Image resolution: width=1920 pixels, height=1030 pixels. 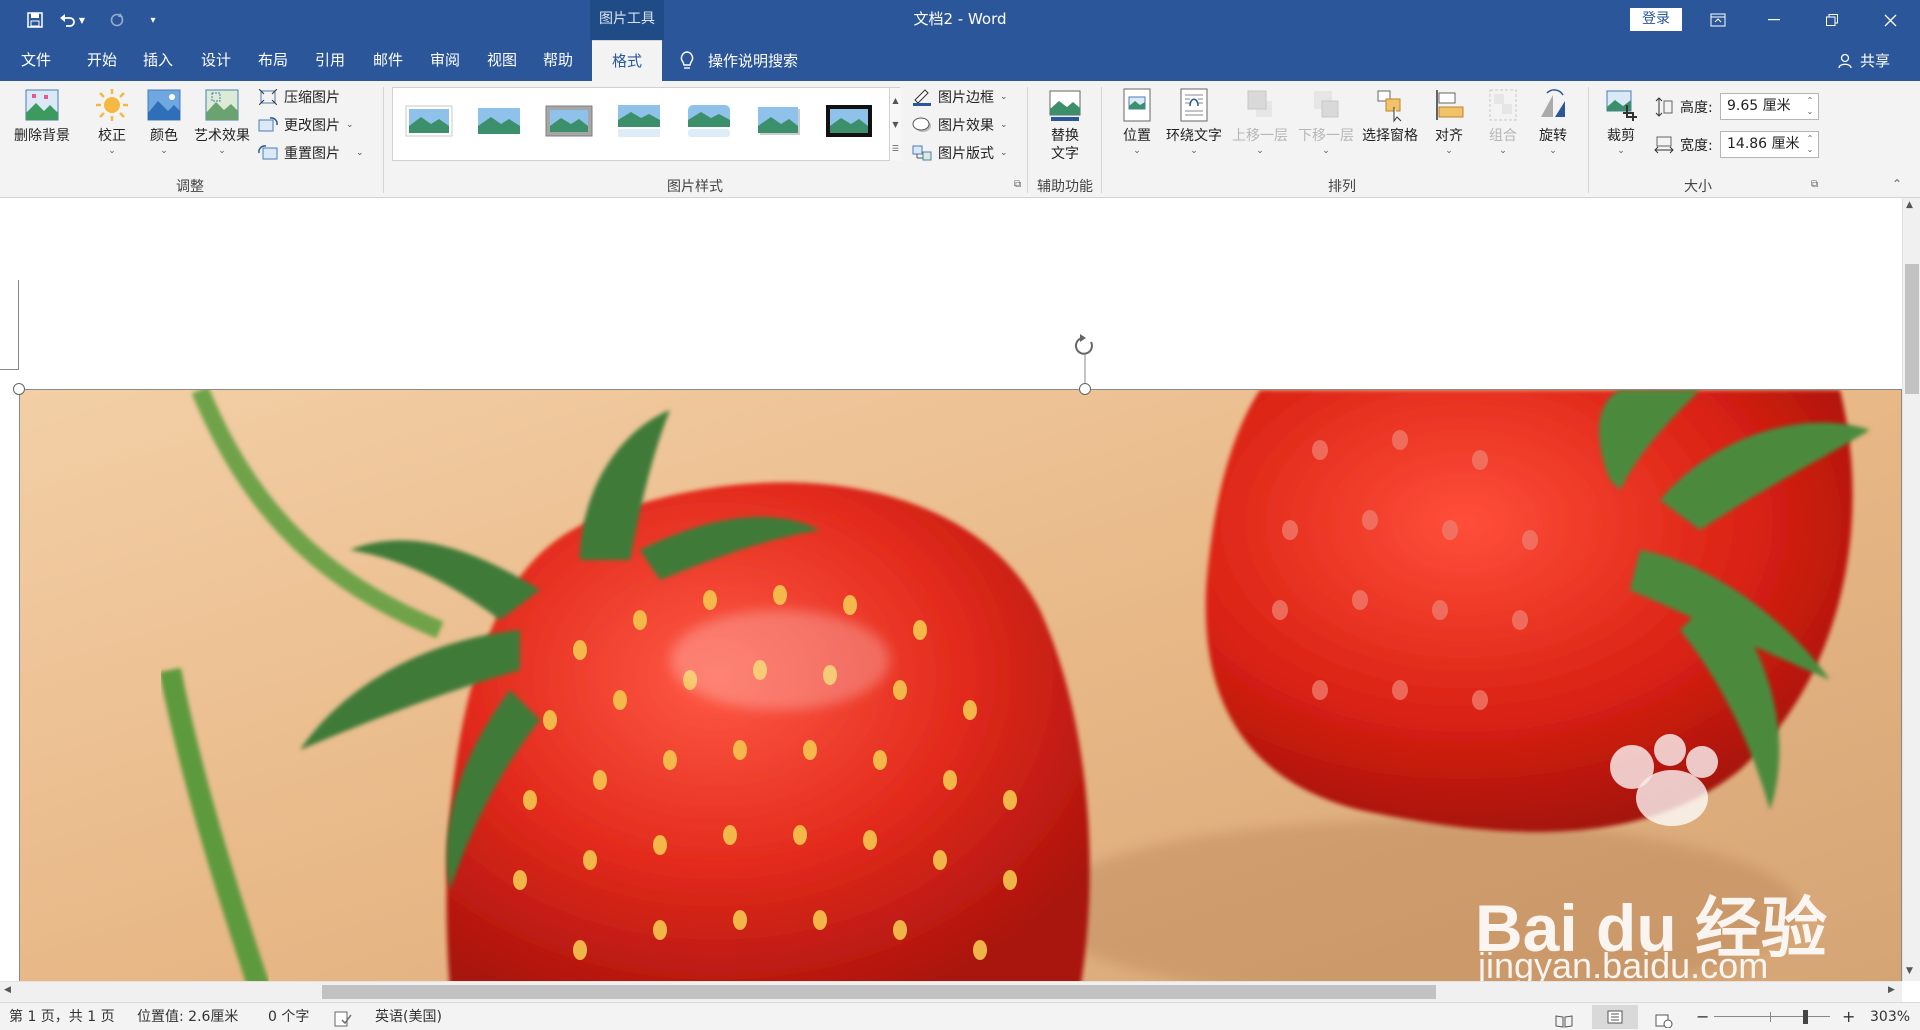 I want to click on proofing-icon, so click(x=343, y=1018).